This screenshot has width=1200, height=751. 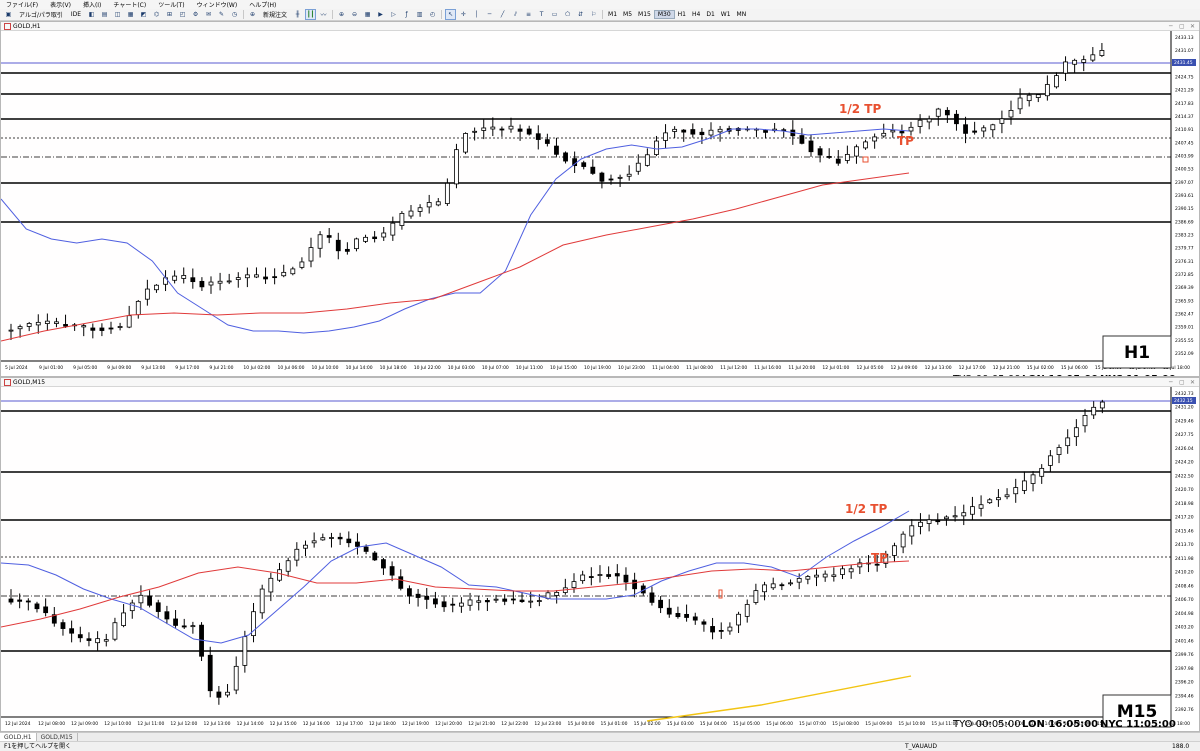 What do you see at coordinates (600, 26) in the screenshot?
I see `chart-window-title-bar: GOLD,H1 ─ ▢ ✕` at bounding box center [600, 26].